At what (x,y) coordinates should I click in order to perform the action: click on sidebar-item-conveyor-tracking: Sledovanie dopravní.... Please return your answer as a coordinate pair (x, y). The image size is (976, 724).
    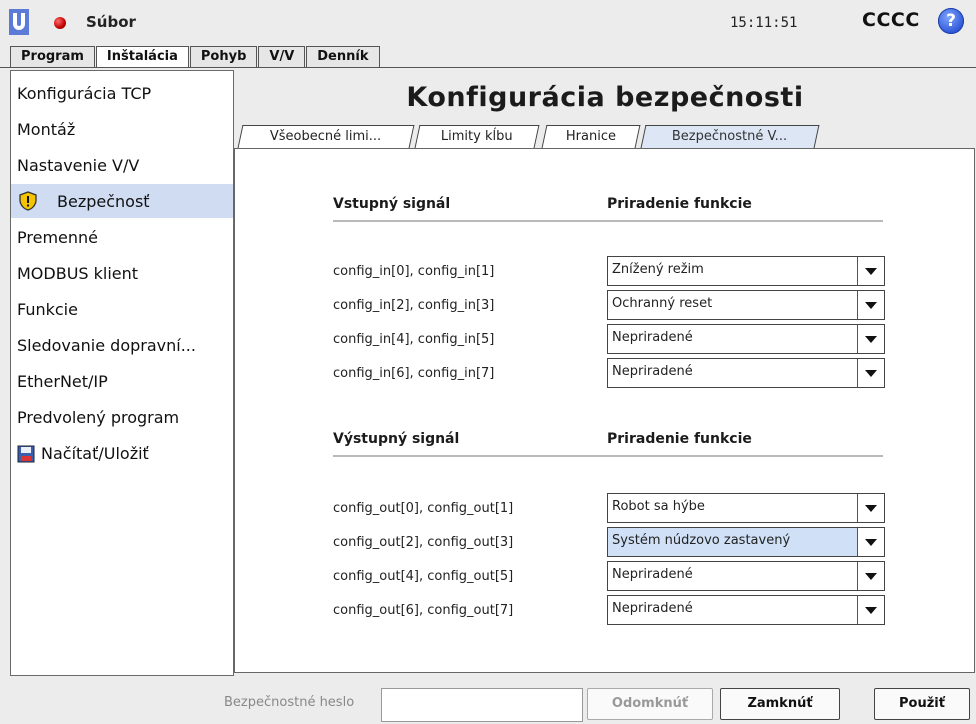
    Looking at the image, I should click on (122, 345).